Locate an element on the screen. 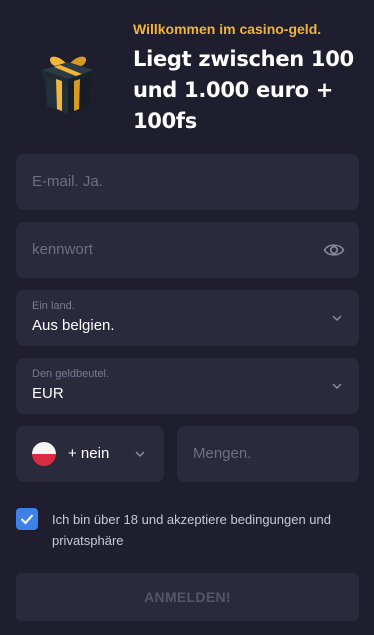 This screenshot has width=374, height=635. phone-code-select: + nein is located at coordinates (90, 454).